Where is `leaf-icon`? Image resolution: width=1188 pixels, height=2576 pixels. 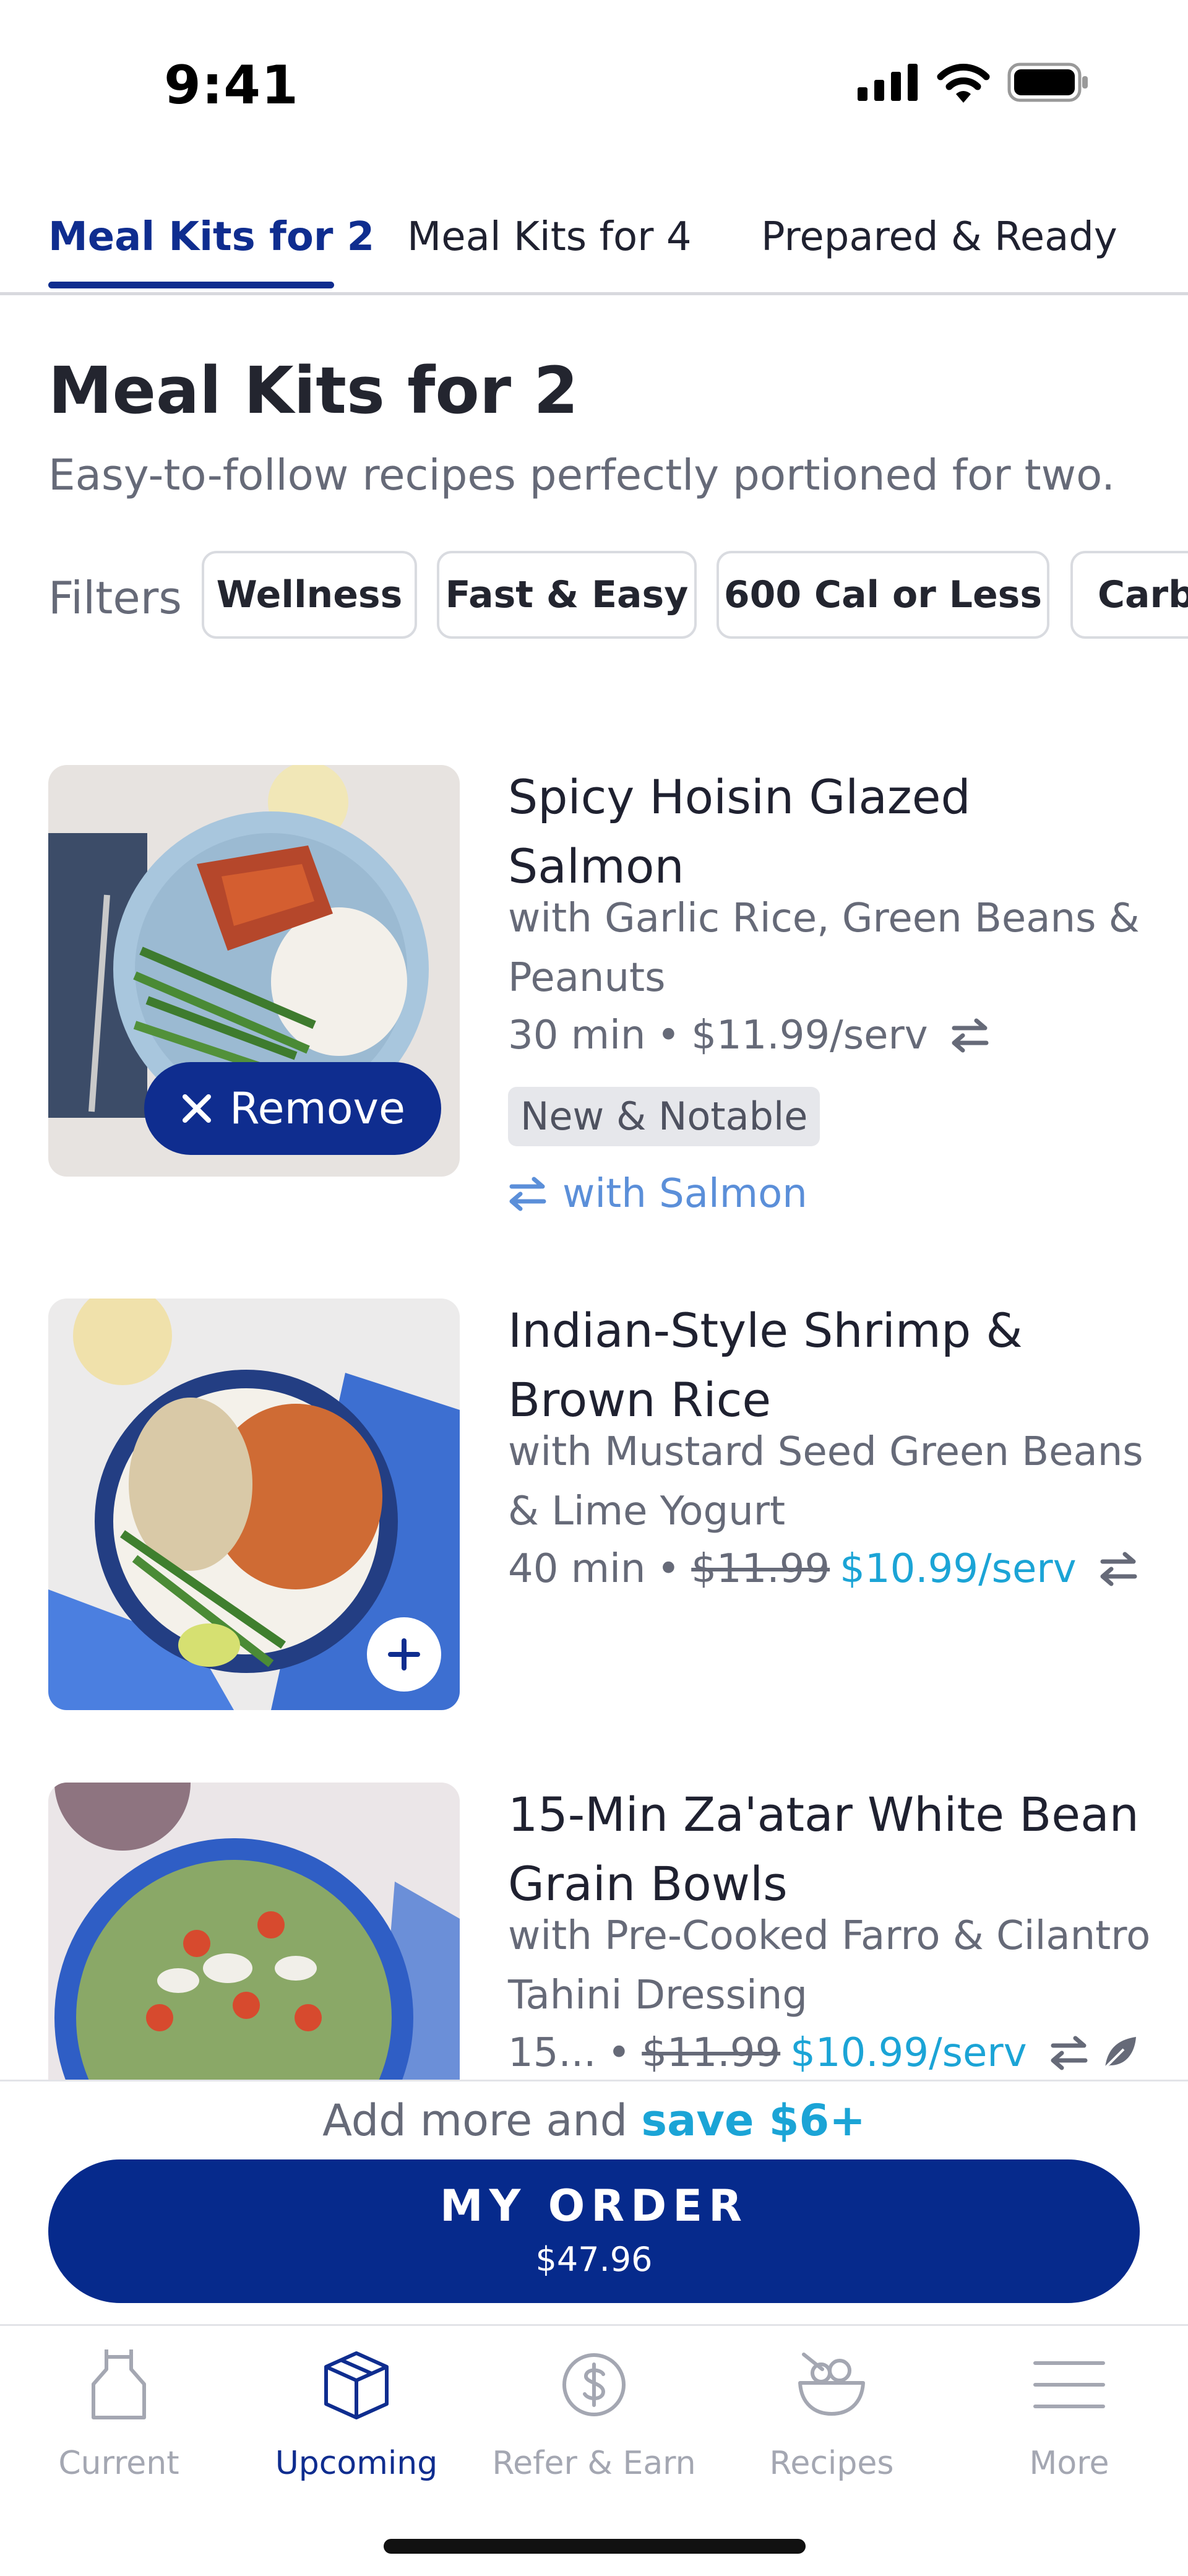
leaf-icon is located at coordinates (1120, 2053).